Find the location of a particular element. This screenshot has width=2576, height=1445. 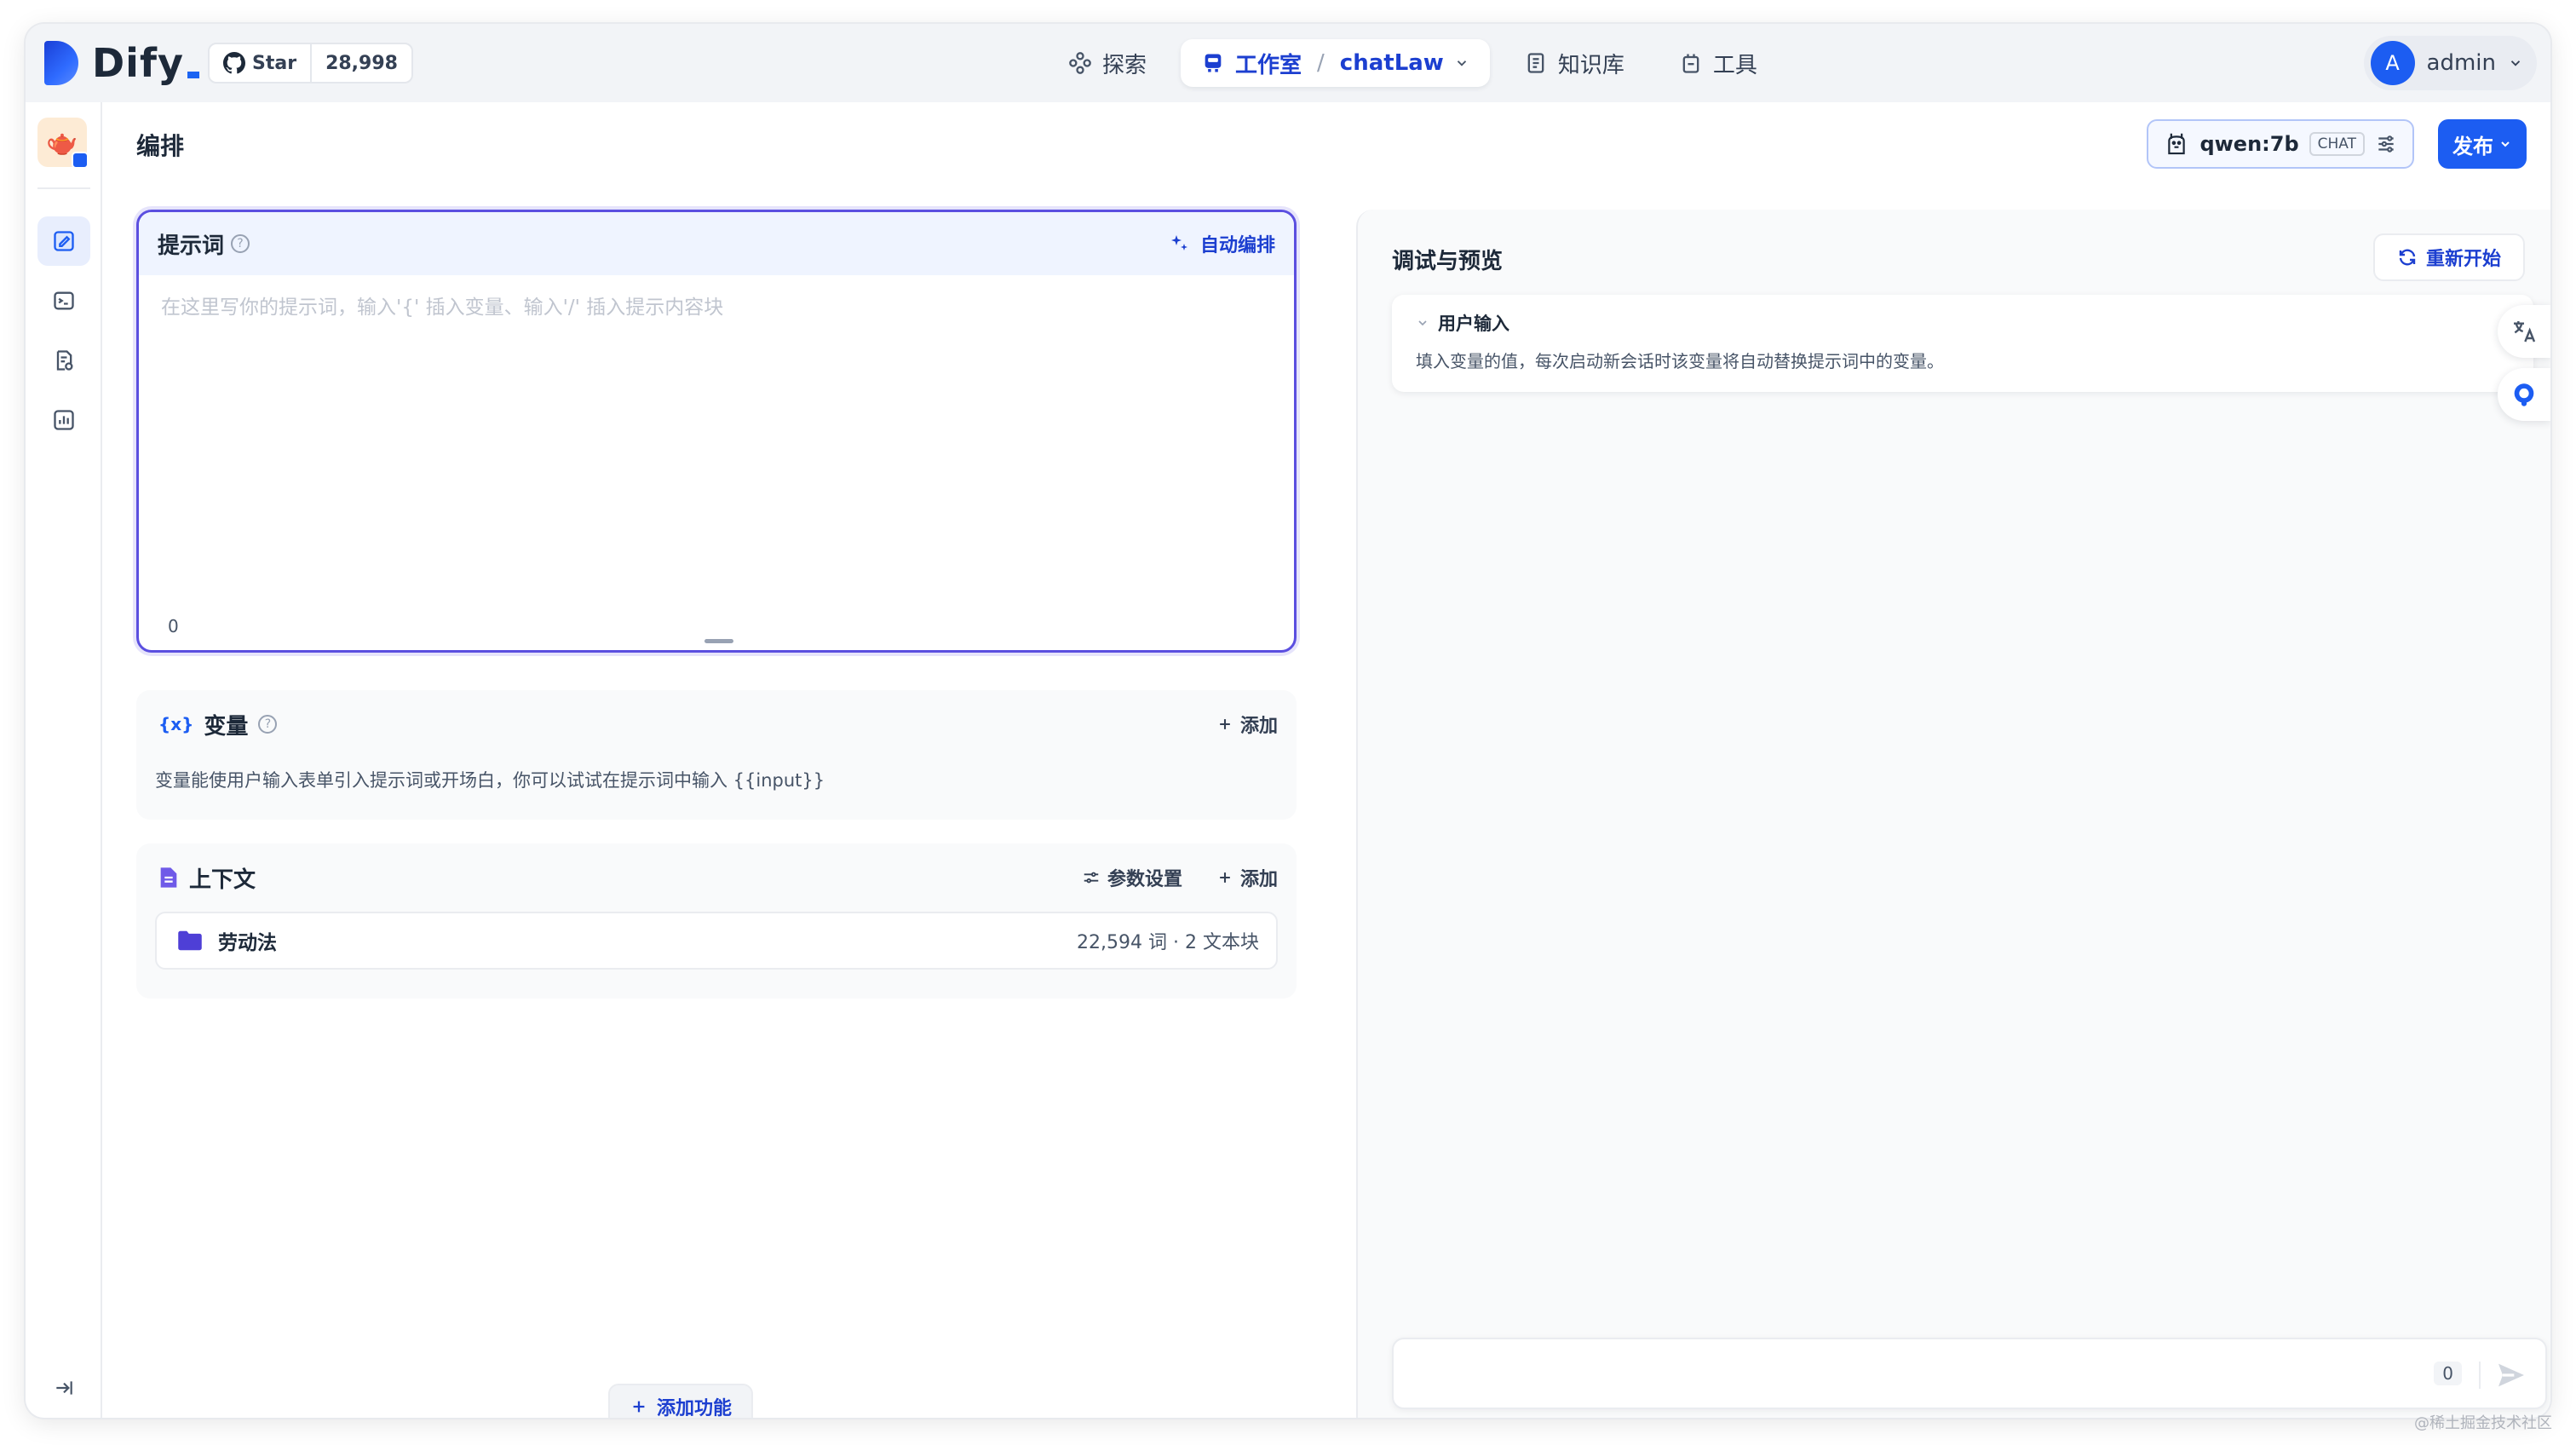

avatar: A is located at coordinates (2393, 63).